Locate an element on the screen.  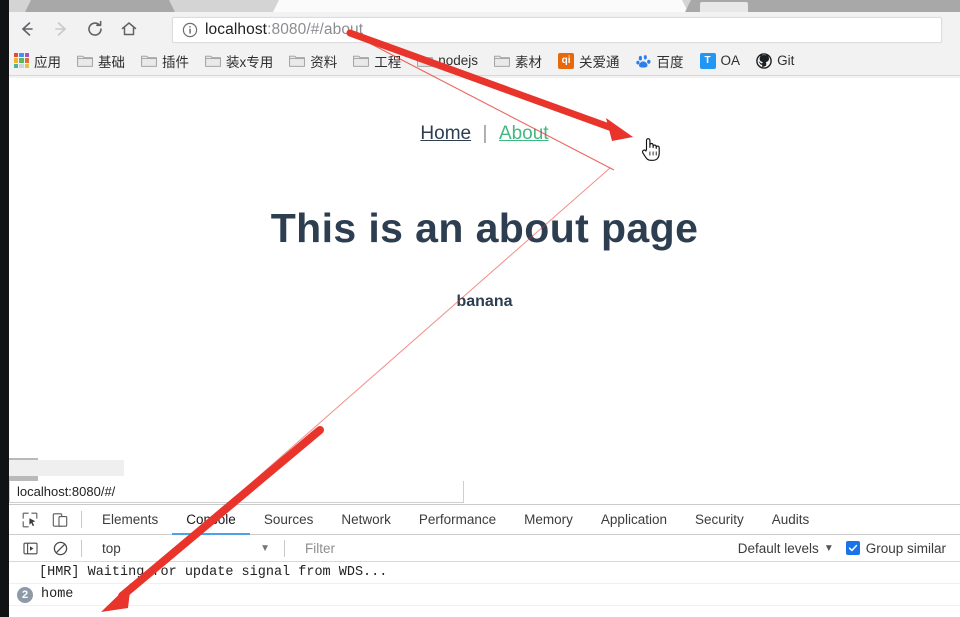
reload-icon is located at coordinates (95, 28).